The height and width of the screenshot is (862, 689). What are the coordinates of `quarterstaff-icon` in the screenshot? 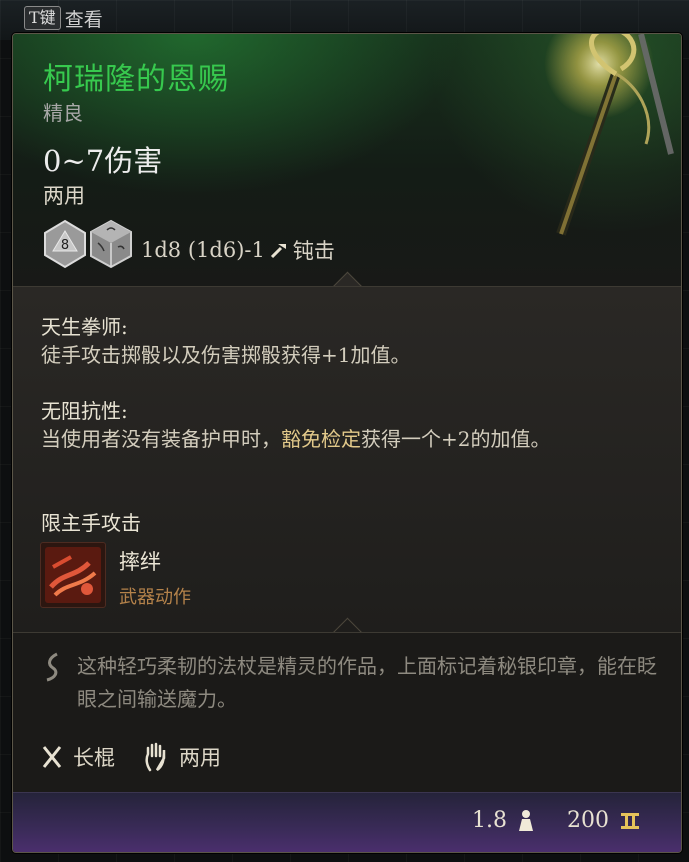 It's located at (52, 757).